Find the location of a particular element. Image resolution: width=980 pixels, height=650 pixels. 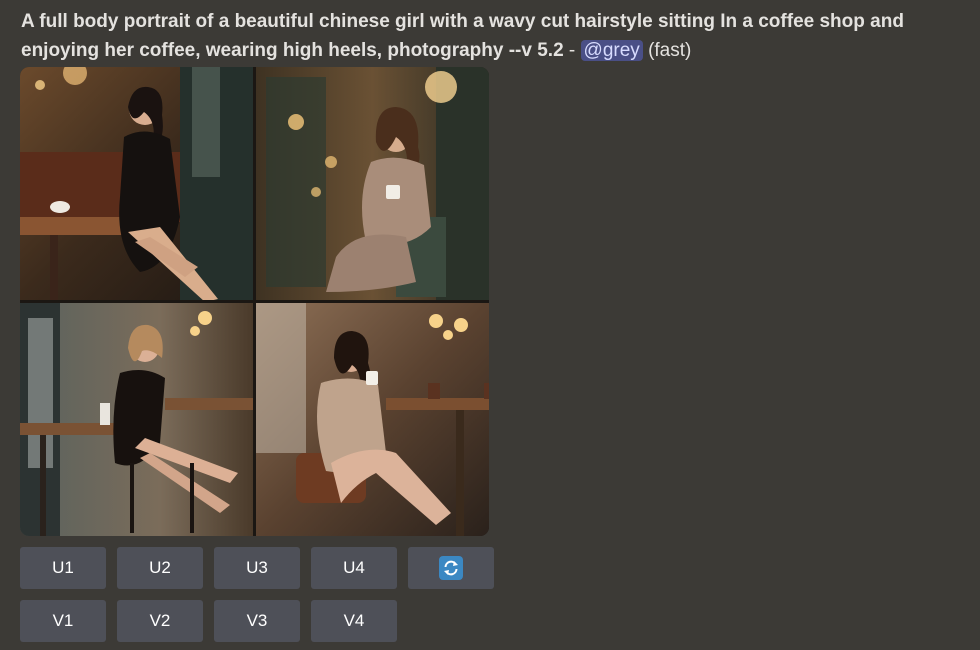

upscale-button-row: U1 U2 U3 U4 is located at coordinates (257, 568).